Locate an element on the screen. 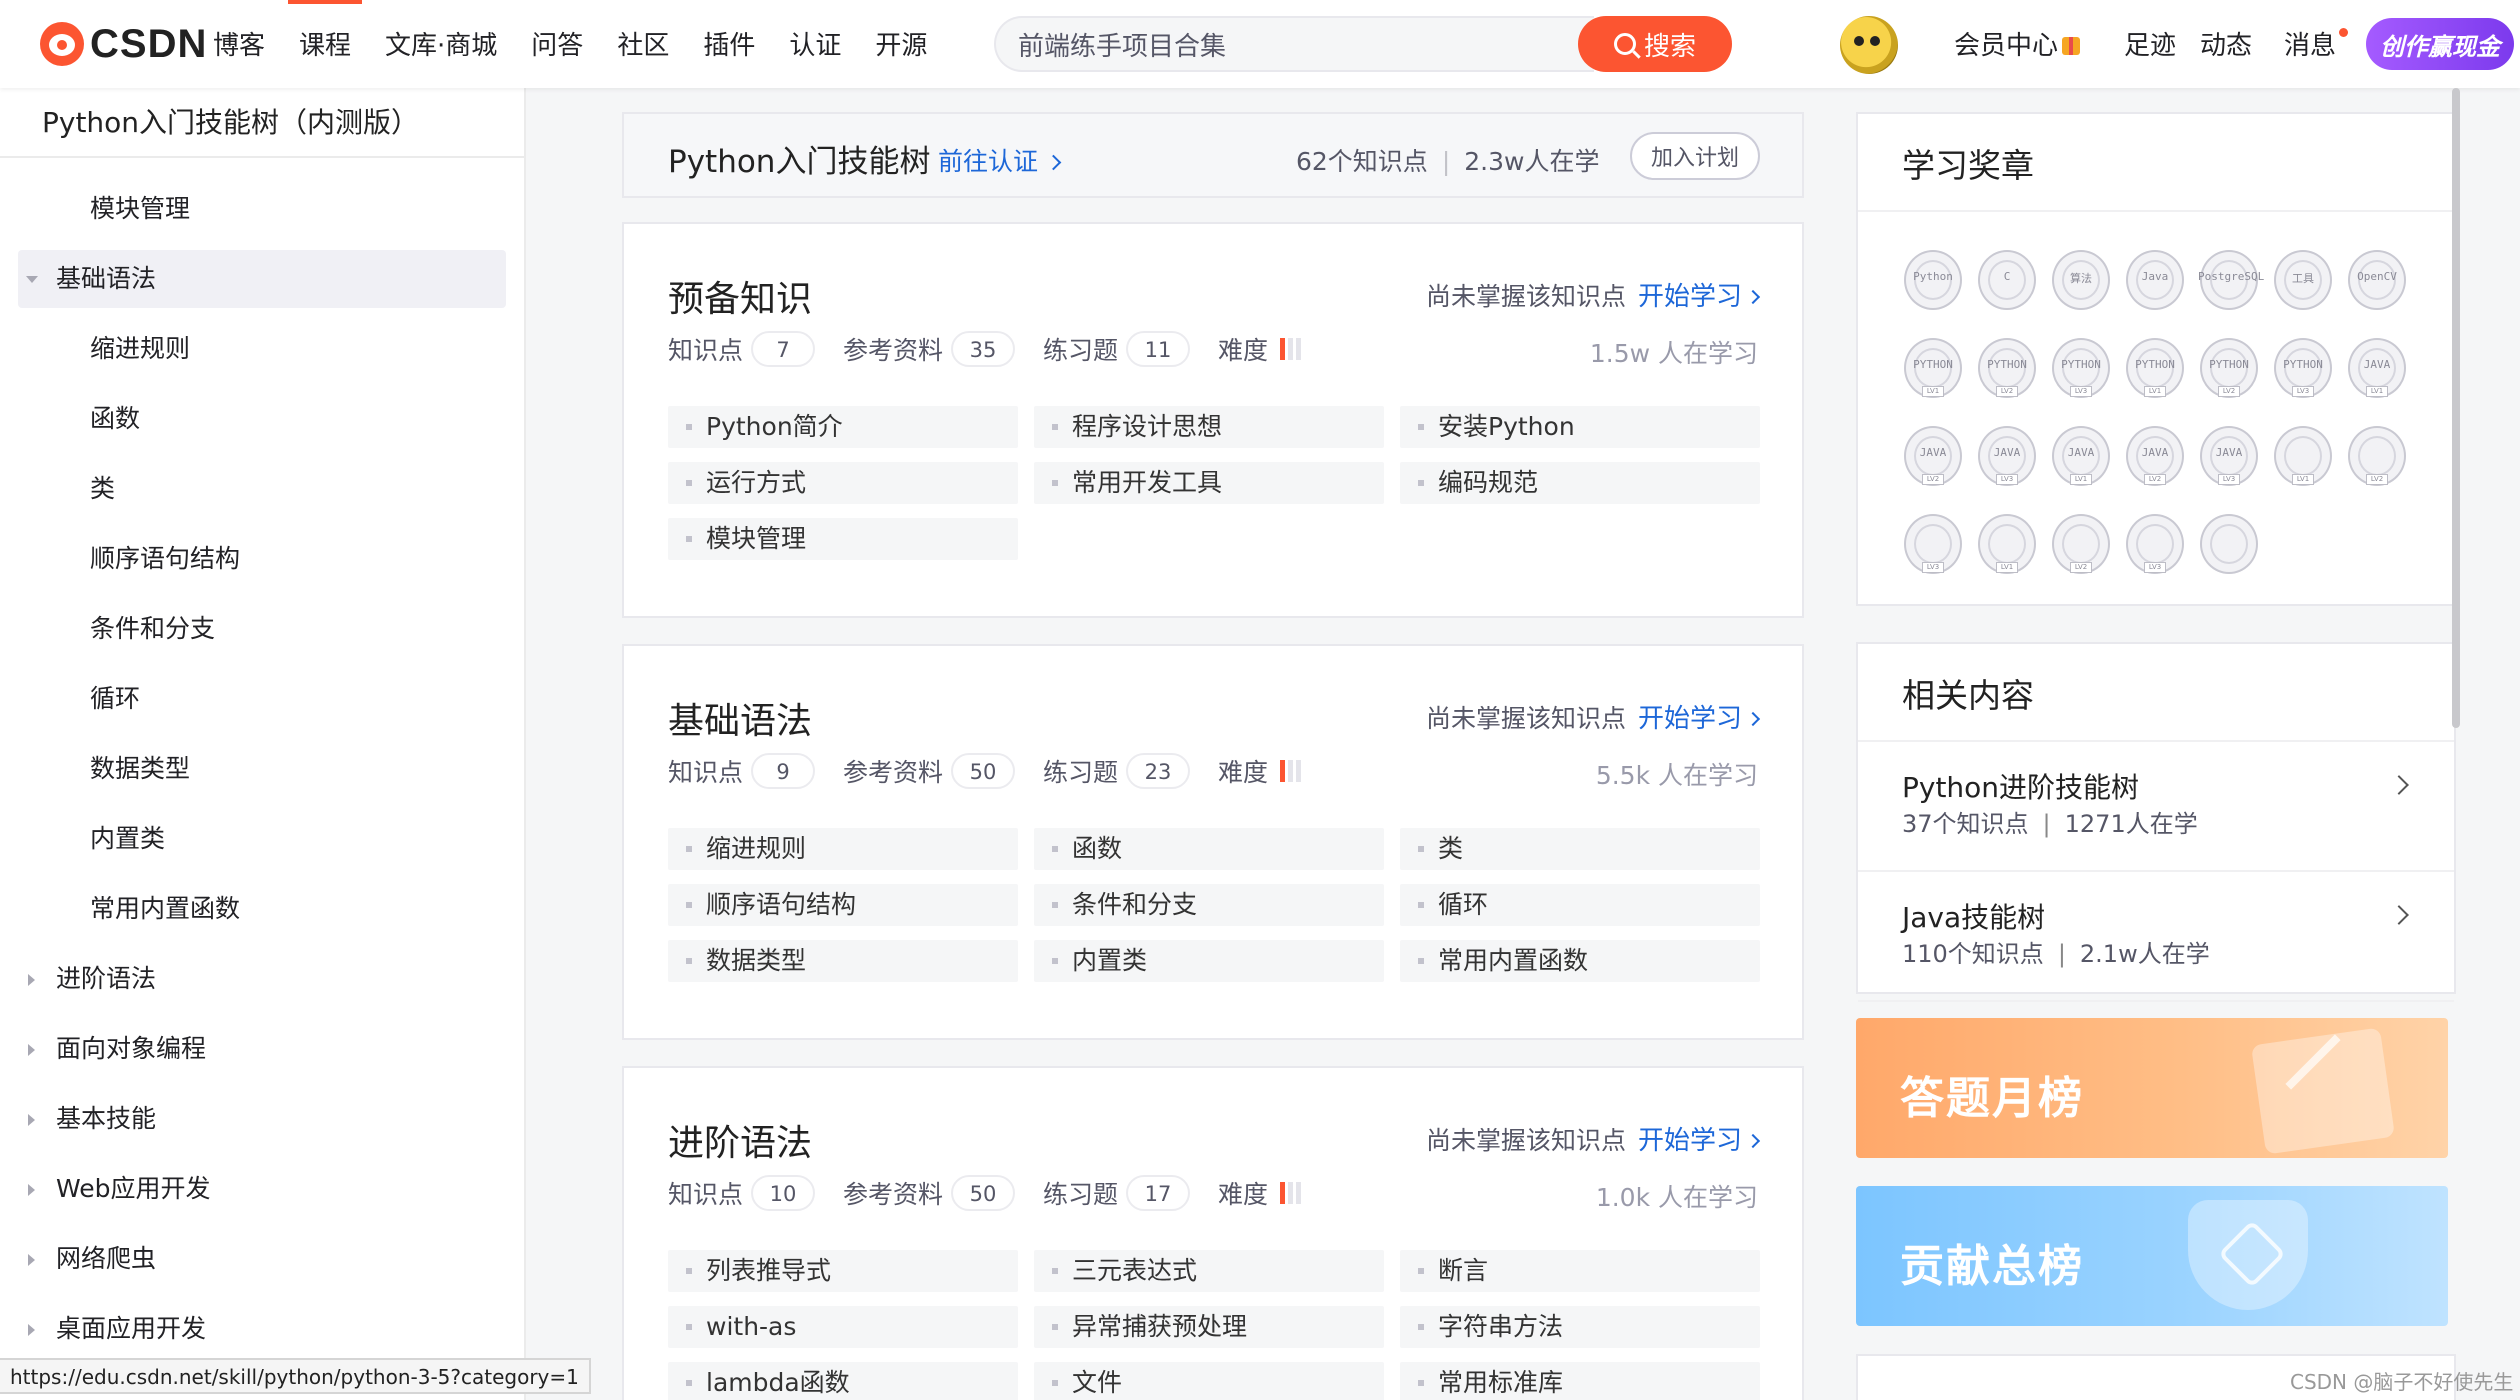 Image resolution: width=2520 pixels, height=1400 pixels. topic-item: 常用开发工具 is located at coordinates (1209, 483).